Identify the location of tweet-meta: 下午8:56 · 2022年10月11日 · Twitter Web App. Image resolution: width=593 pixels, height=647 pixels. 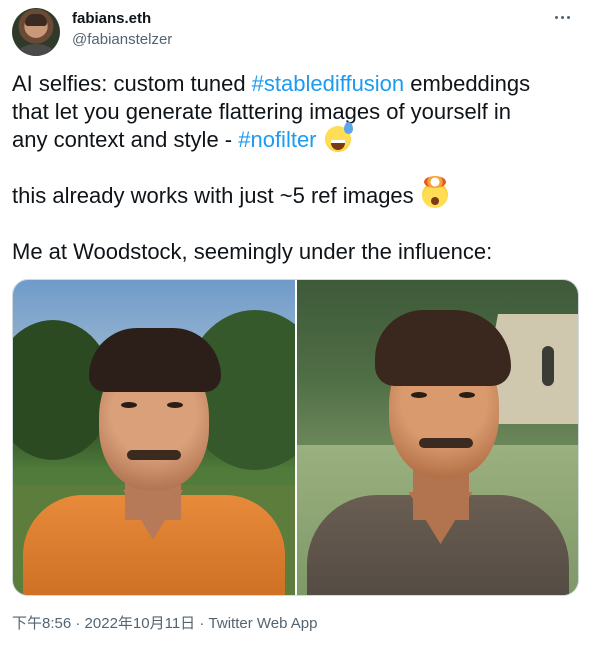
(164, 622).